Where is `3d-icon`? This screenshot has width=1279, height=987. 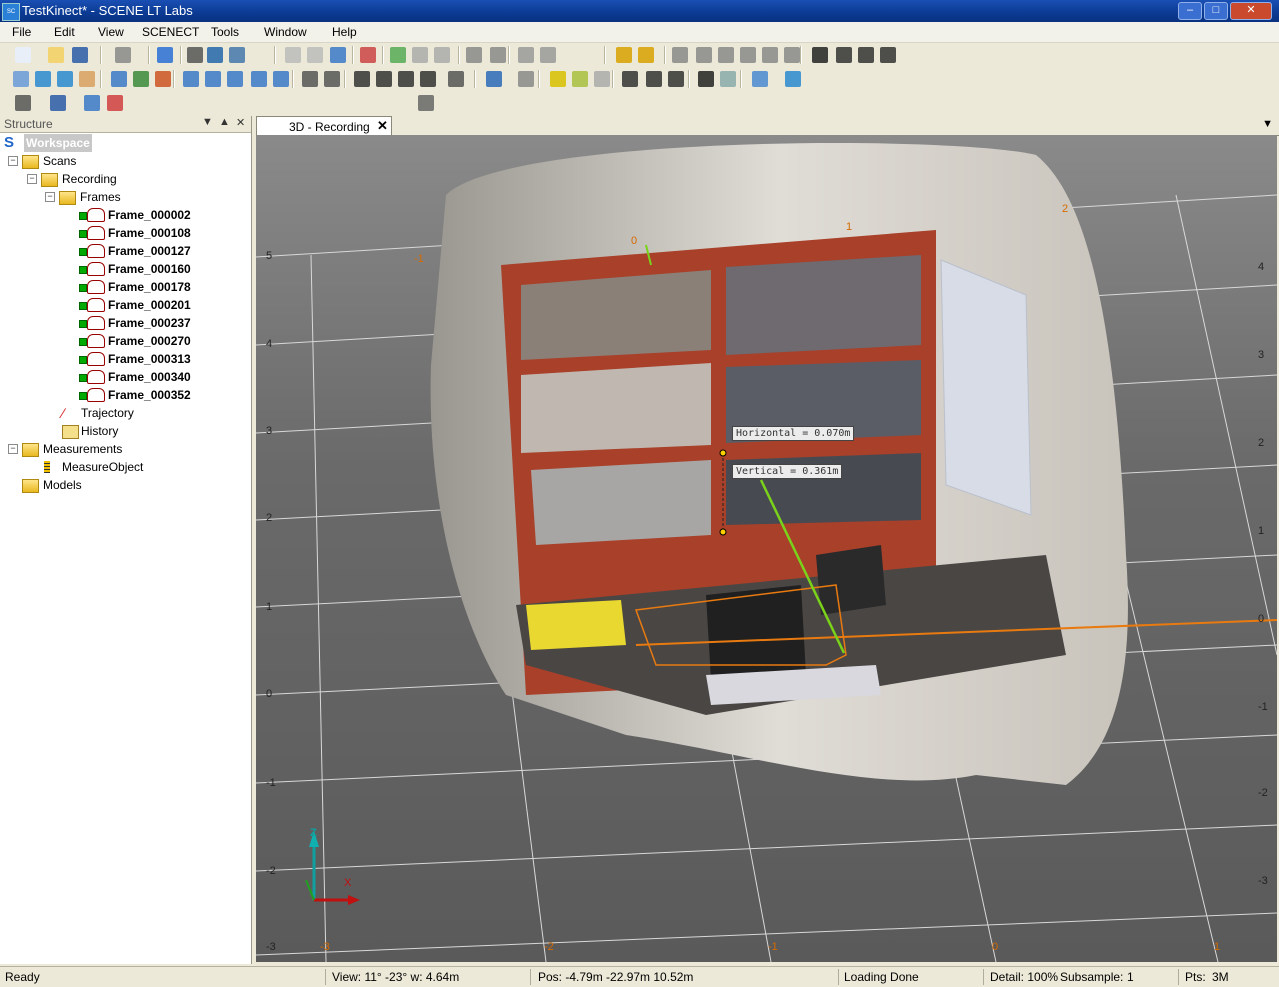
3d-icon is located at coordinates (215, 55).